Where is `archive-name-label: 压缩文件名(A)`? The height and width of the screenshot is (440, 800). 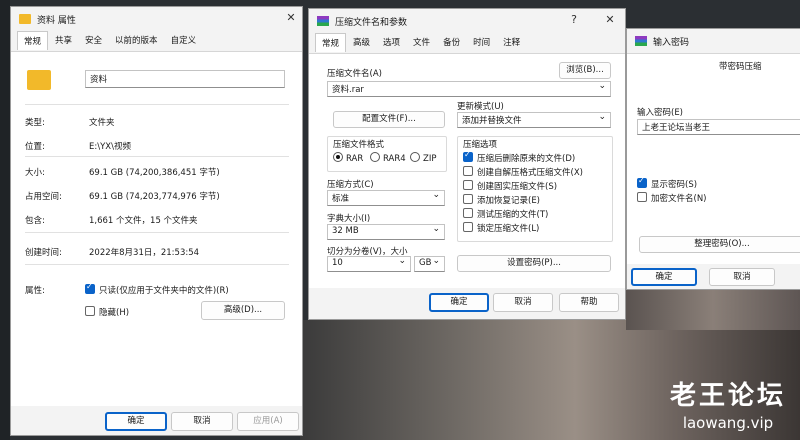
archive-name-label: 压缩文件名(A) is located at coordinates (354, 74).